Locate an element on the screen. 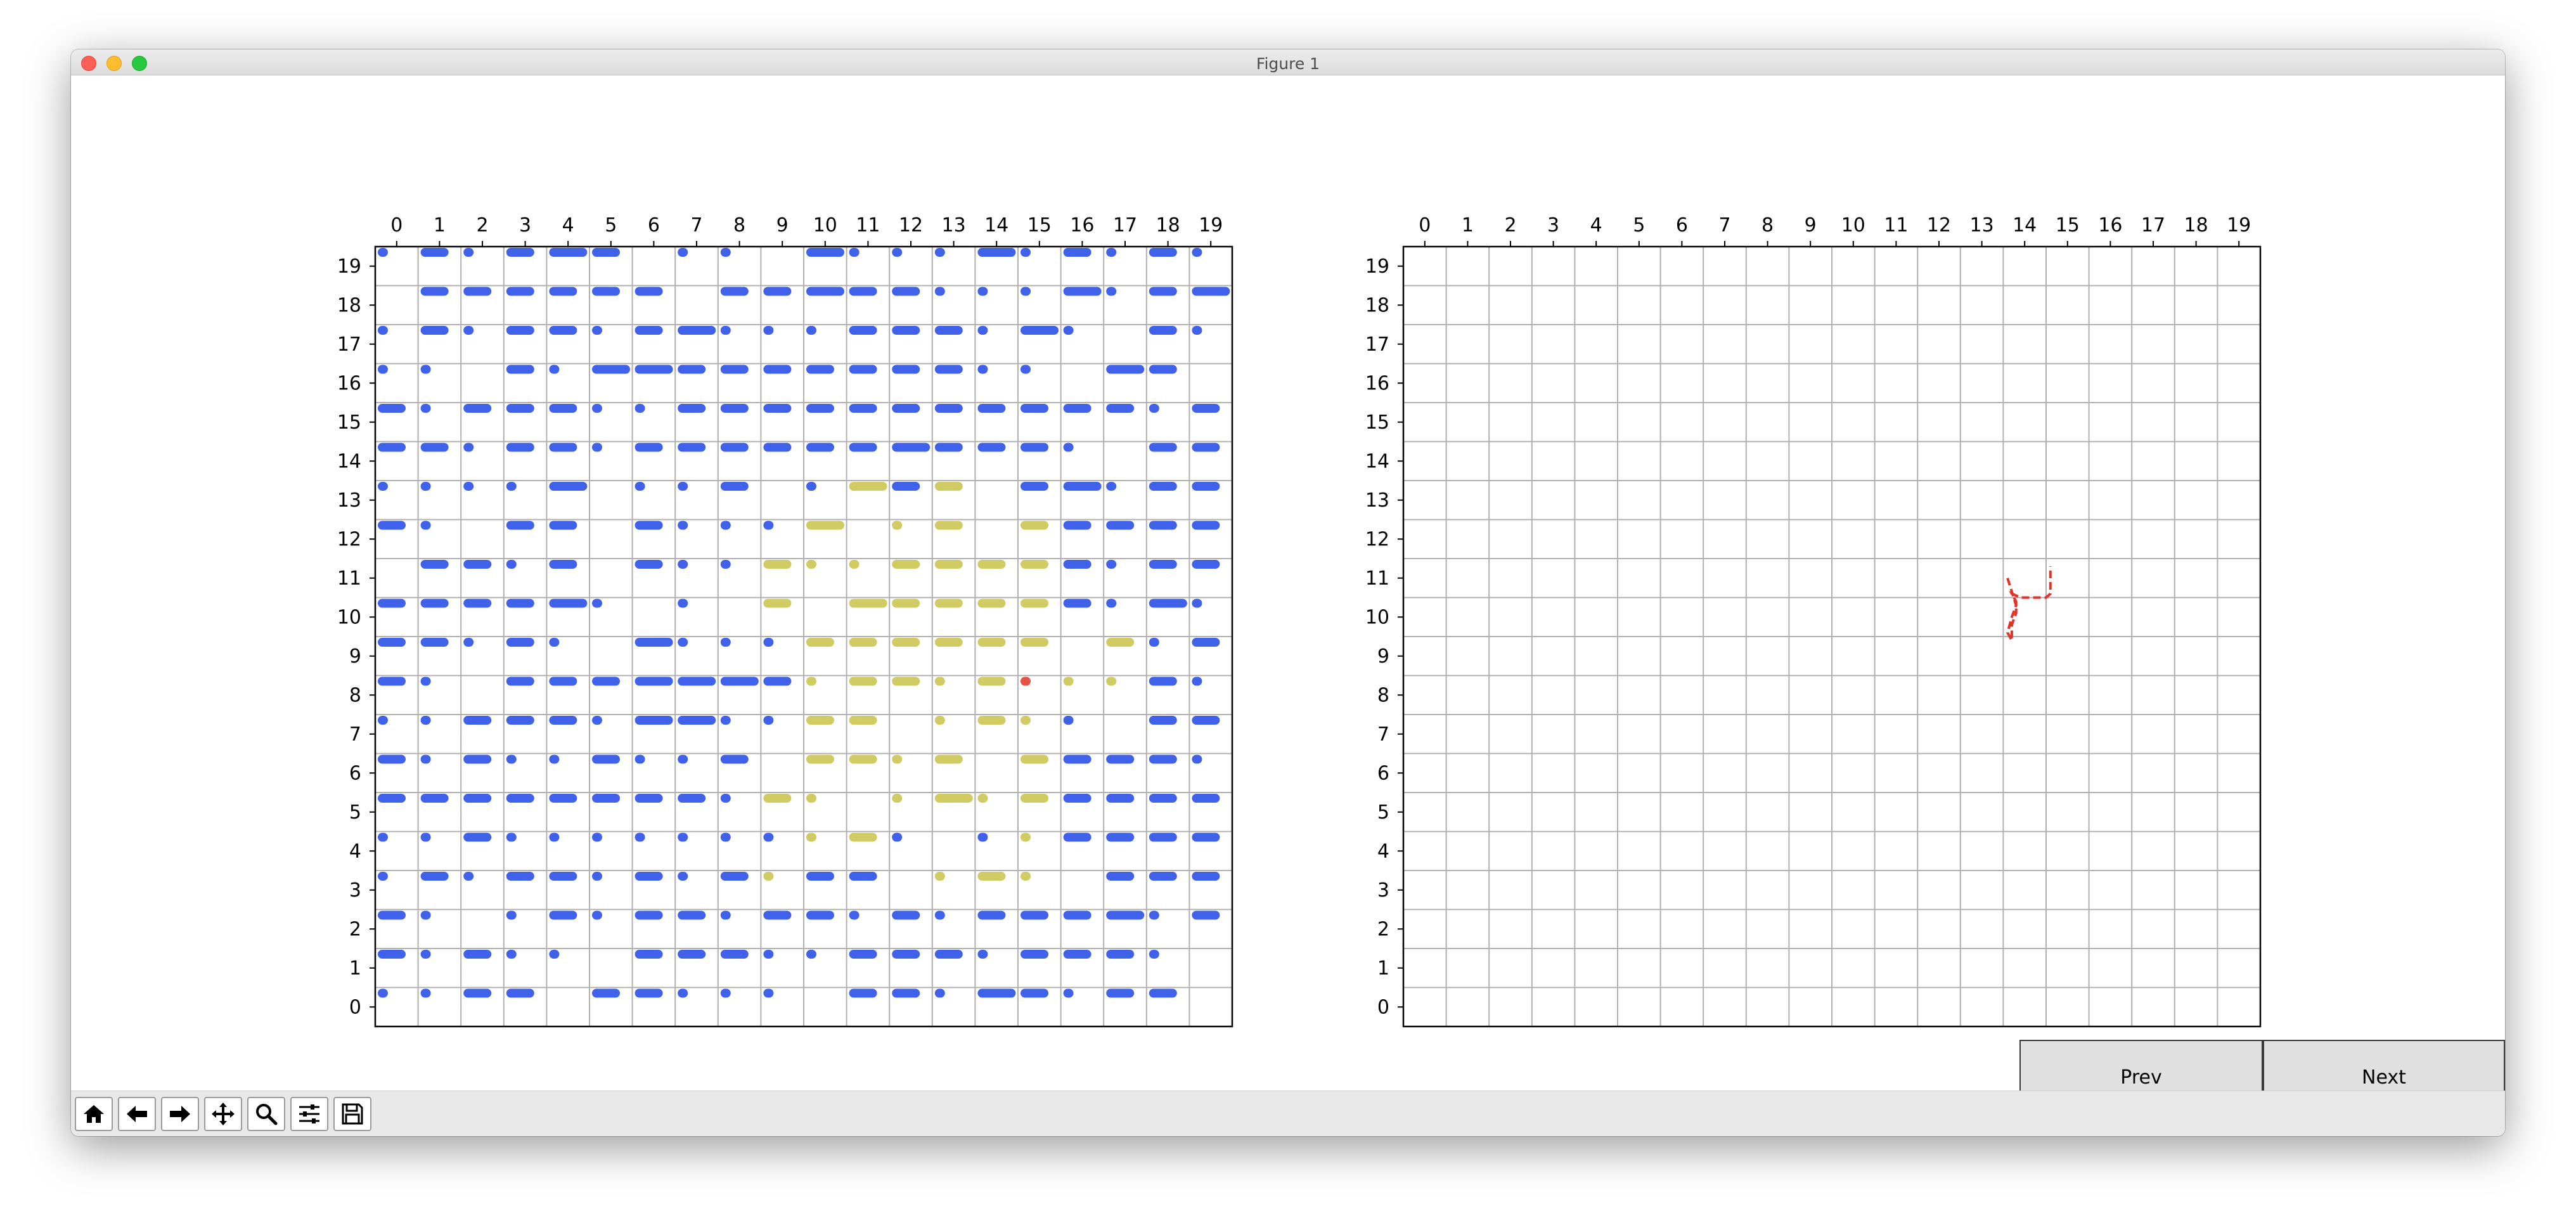 This screenshot has height=1230, width=2576. left-x-tick-label: 3 is located at coordinates (525, 225).